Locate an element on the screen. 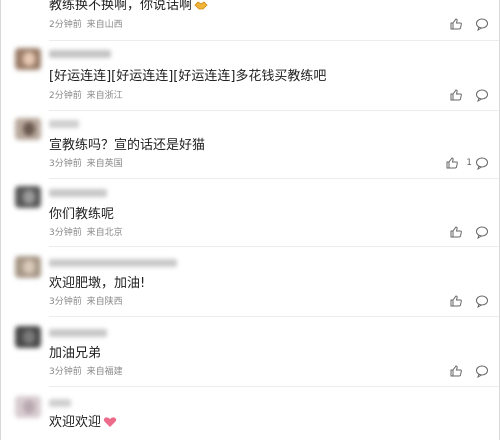 This screenshot has width=500, height=440. comment-meta: 3分钟前 来自北京 is located at coordinates (86, 233).